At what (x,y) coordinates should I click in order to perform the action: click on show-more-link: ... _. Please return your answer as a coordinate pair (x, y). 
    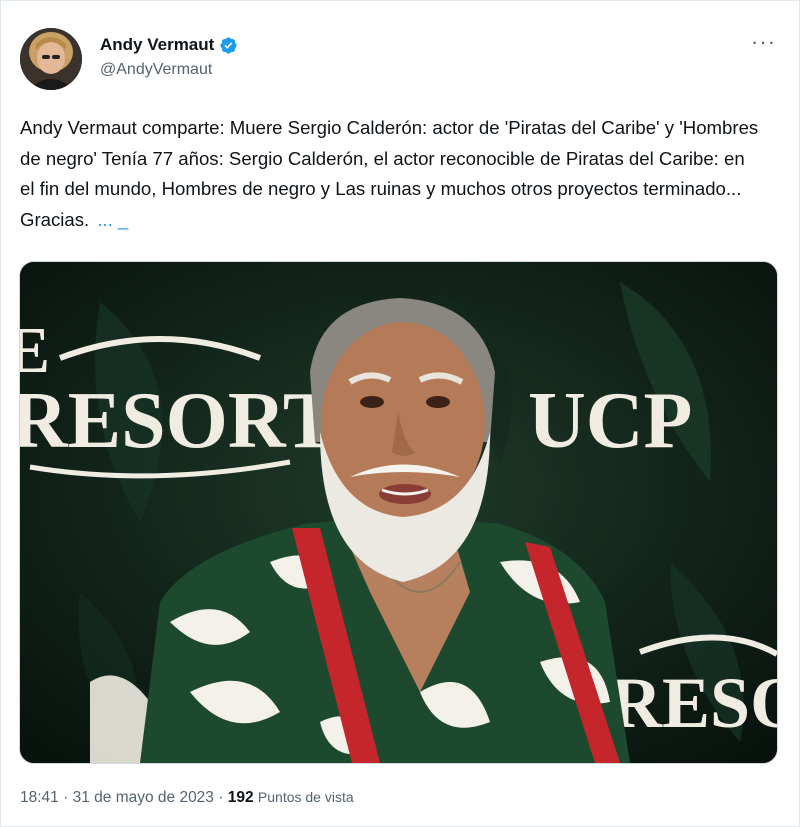
    Looking at the image, I should click on (112, 219).